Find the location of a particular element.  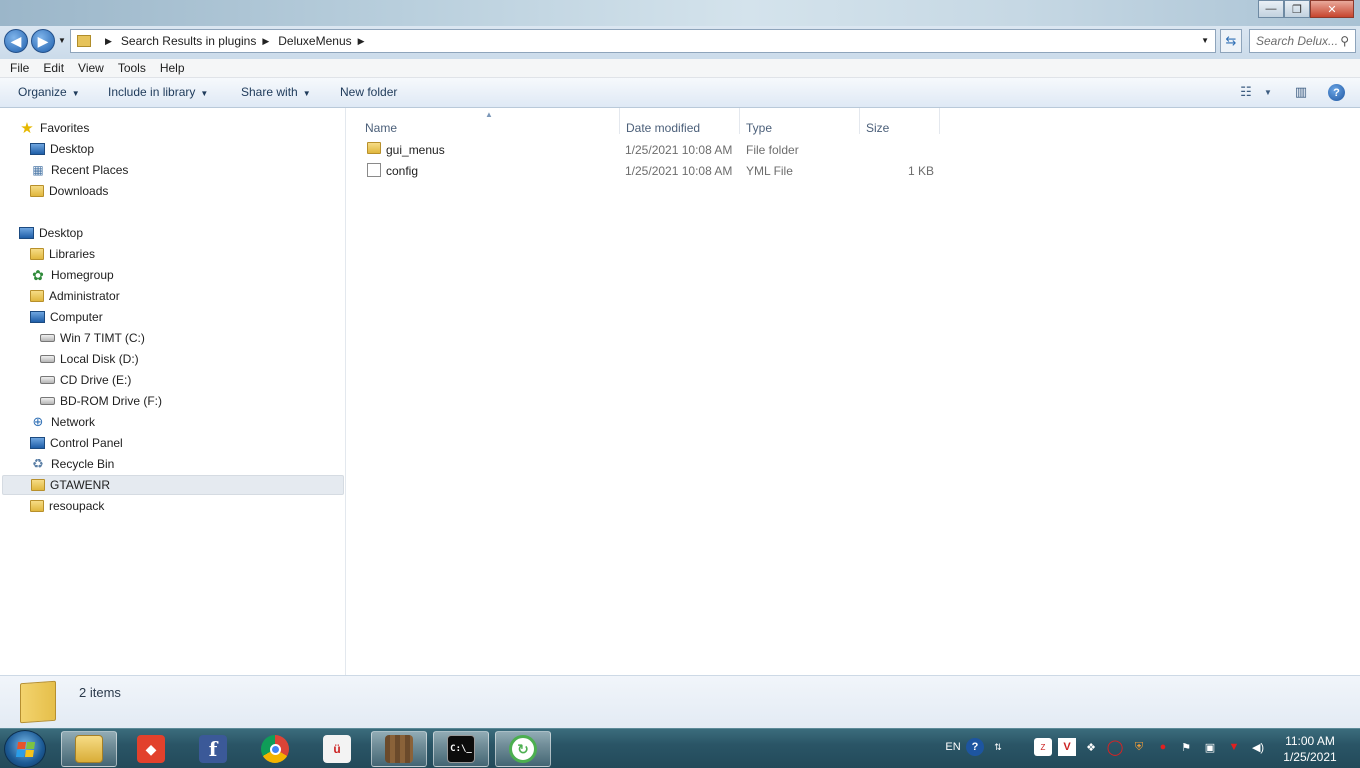

nav-network: ⊕ Network is located at coordinates (62, 422).